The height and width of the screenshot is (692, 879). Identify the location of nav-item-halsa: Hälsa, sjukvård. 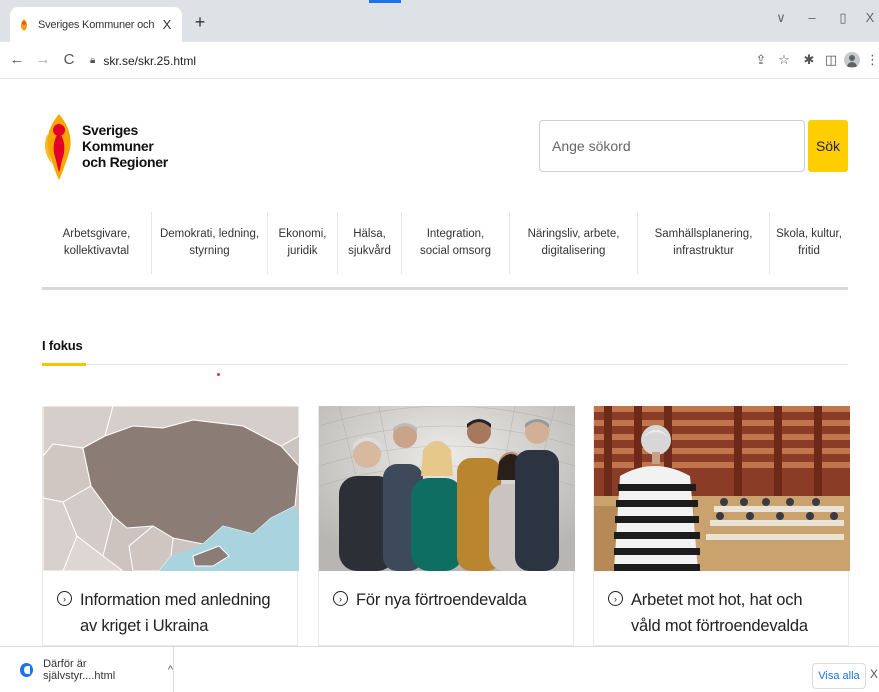
(370, 243).